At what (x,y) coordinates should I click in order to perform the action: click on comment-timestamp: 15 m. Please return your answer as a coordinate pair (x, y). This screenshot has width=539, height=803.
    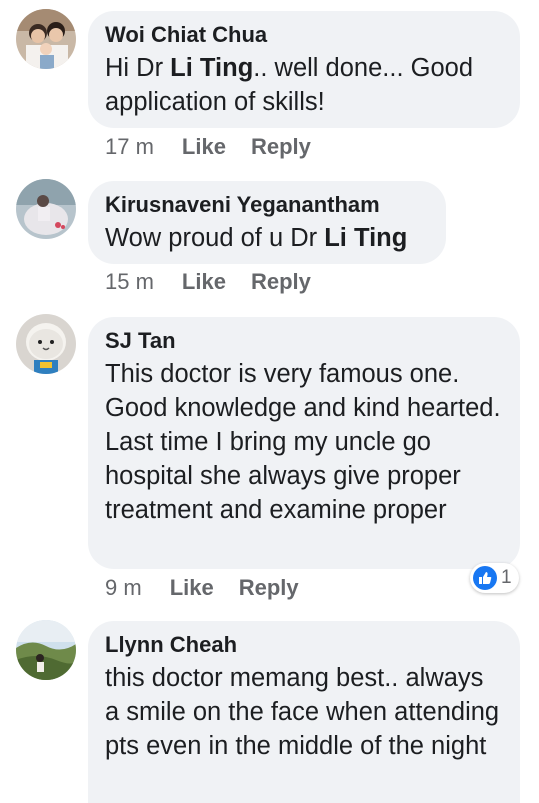
    Looking at the image, I should click on (129, 281).